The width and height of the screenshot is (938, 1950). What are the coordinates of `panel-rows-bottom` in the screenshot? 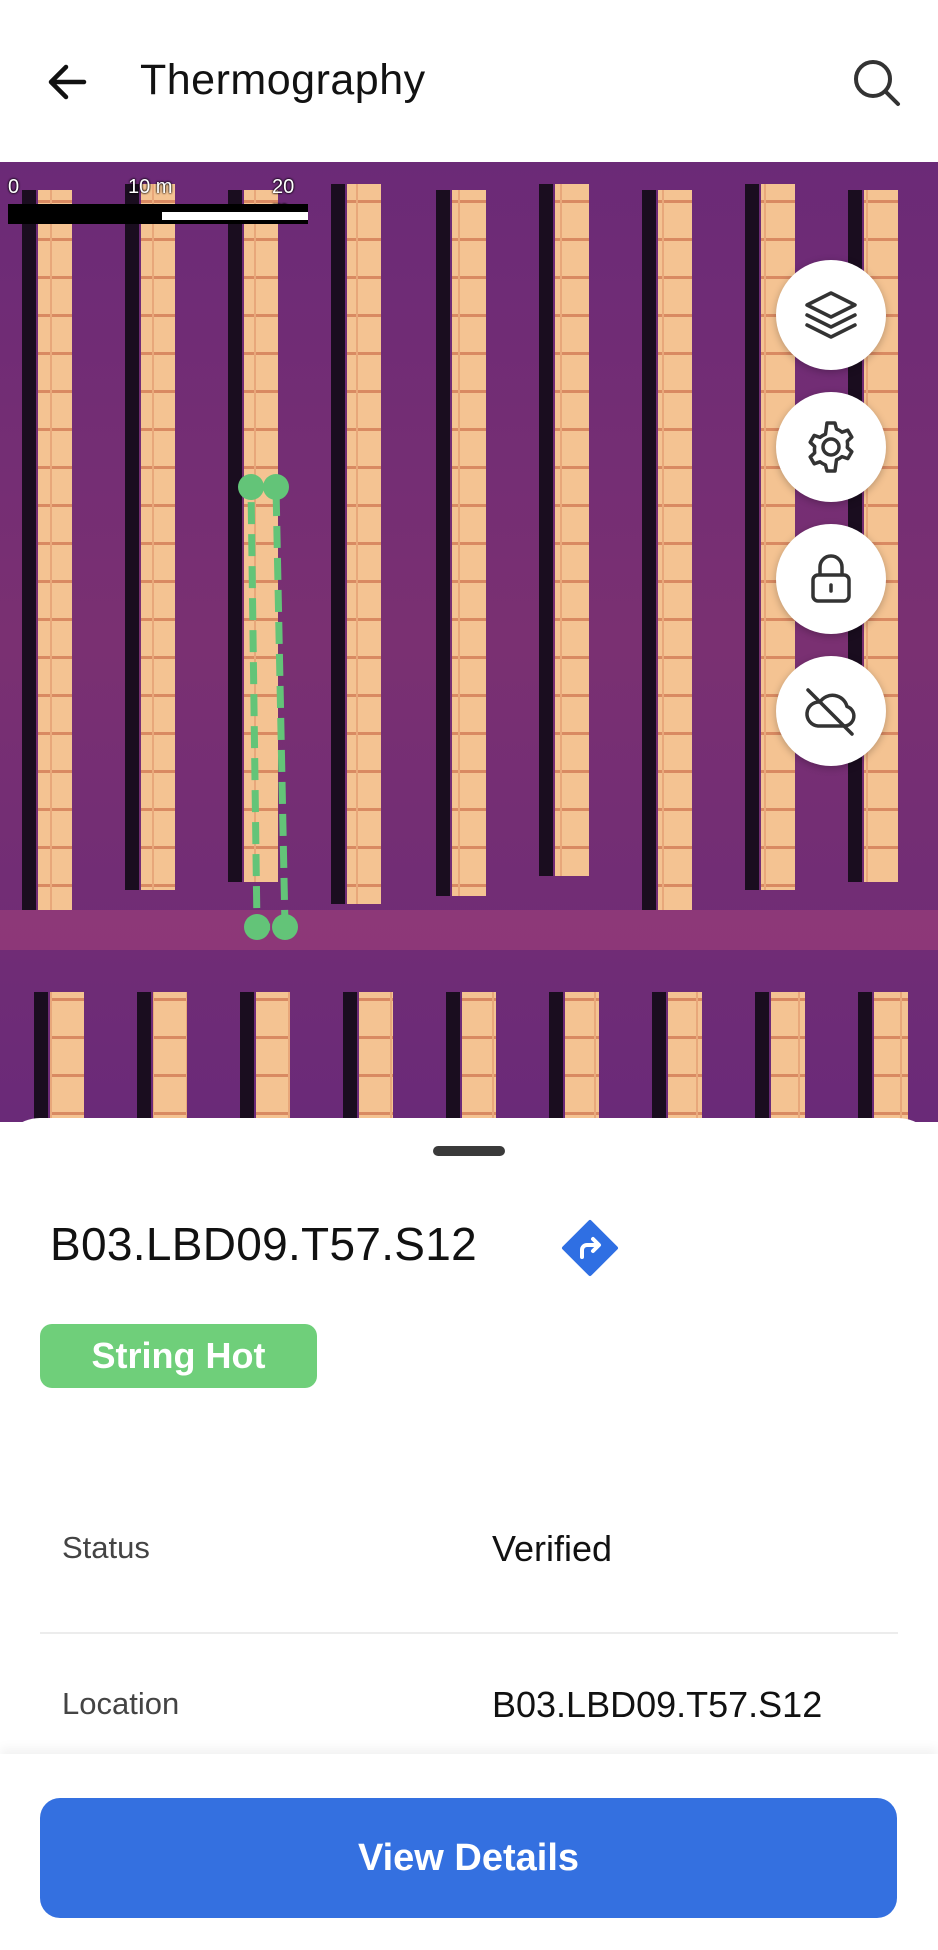 It's located at (471, 1057).